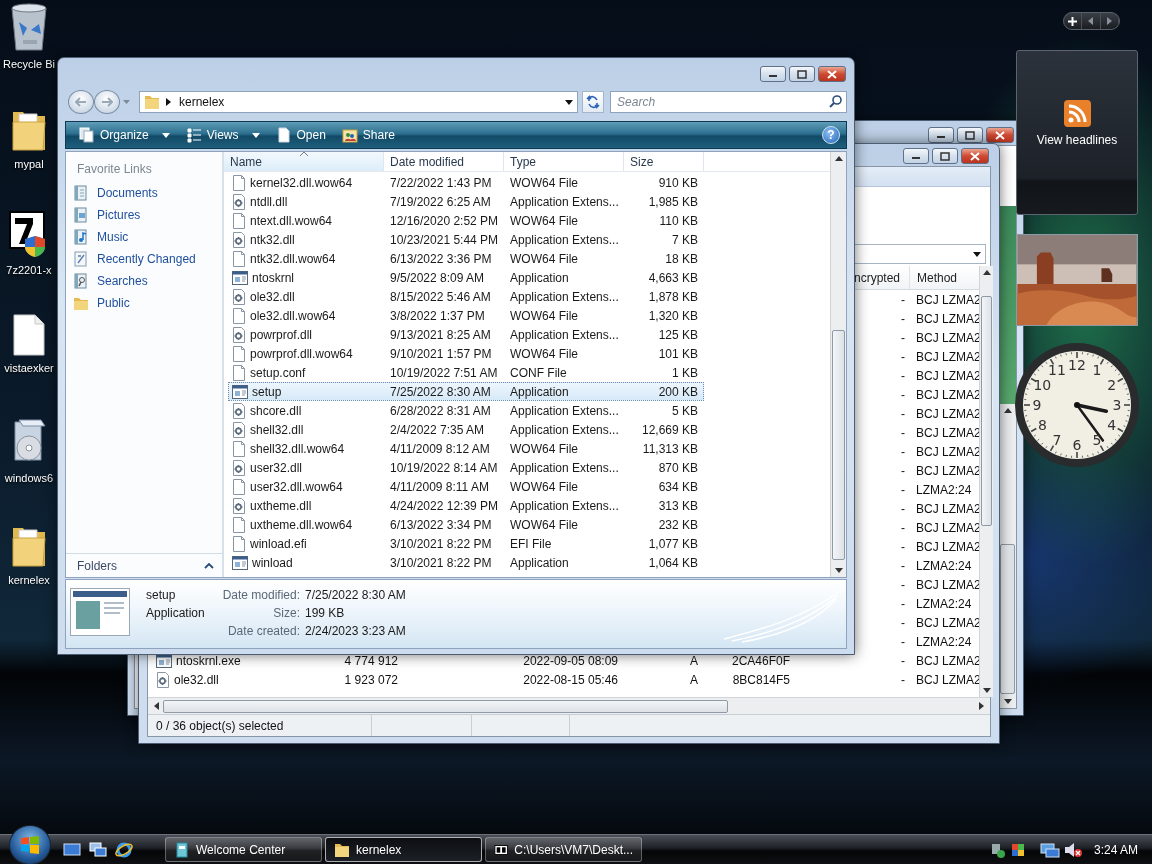 The image size is (1152, 864). I want to click on file-row: ntext.dll.wow64 12/16/2020 2:52 PM WOW64 File 110 KB, so click(466, 220).